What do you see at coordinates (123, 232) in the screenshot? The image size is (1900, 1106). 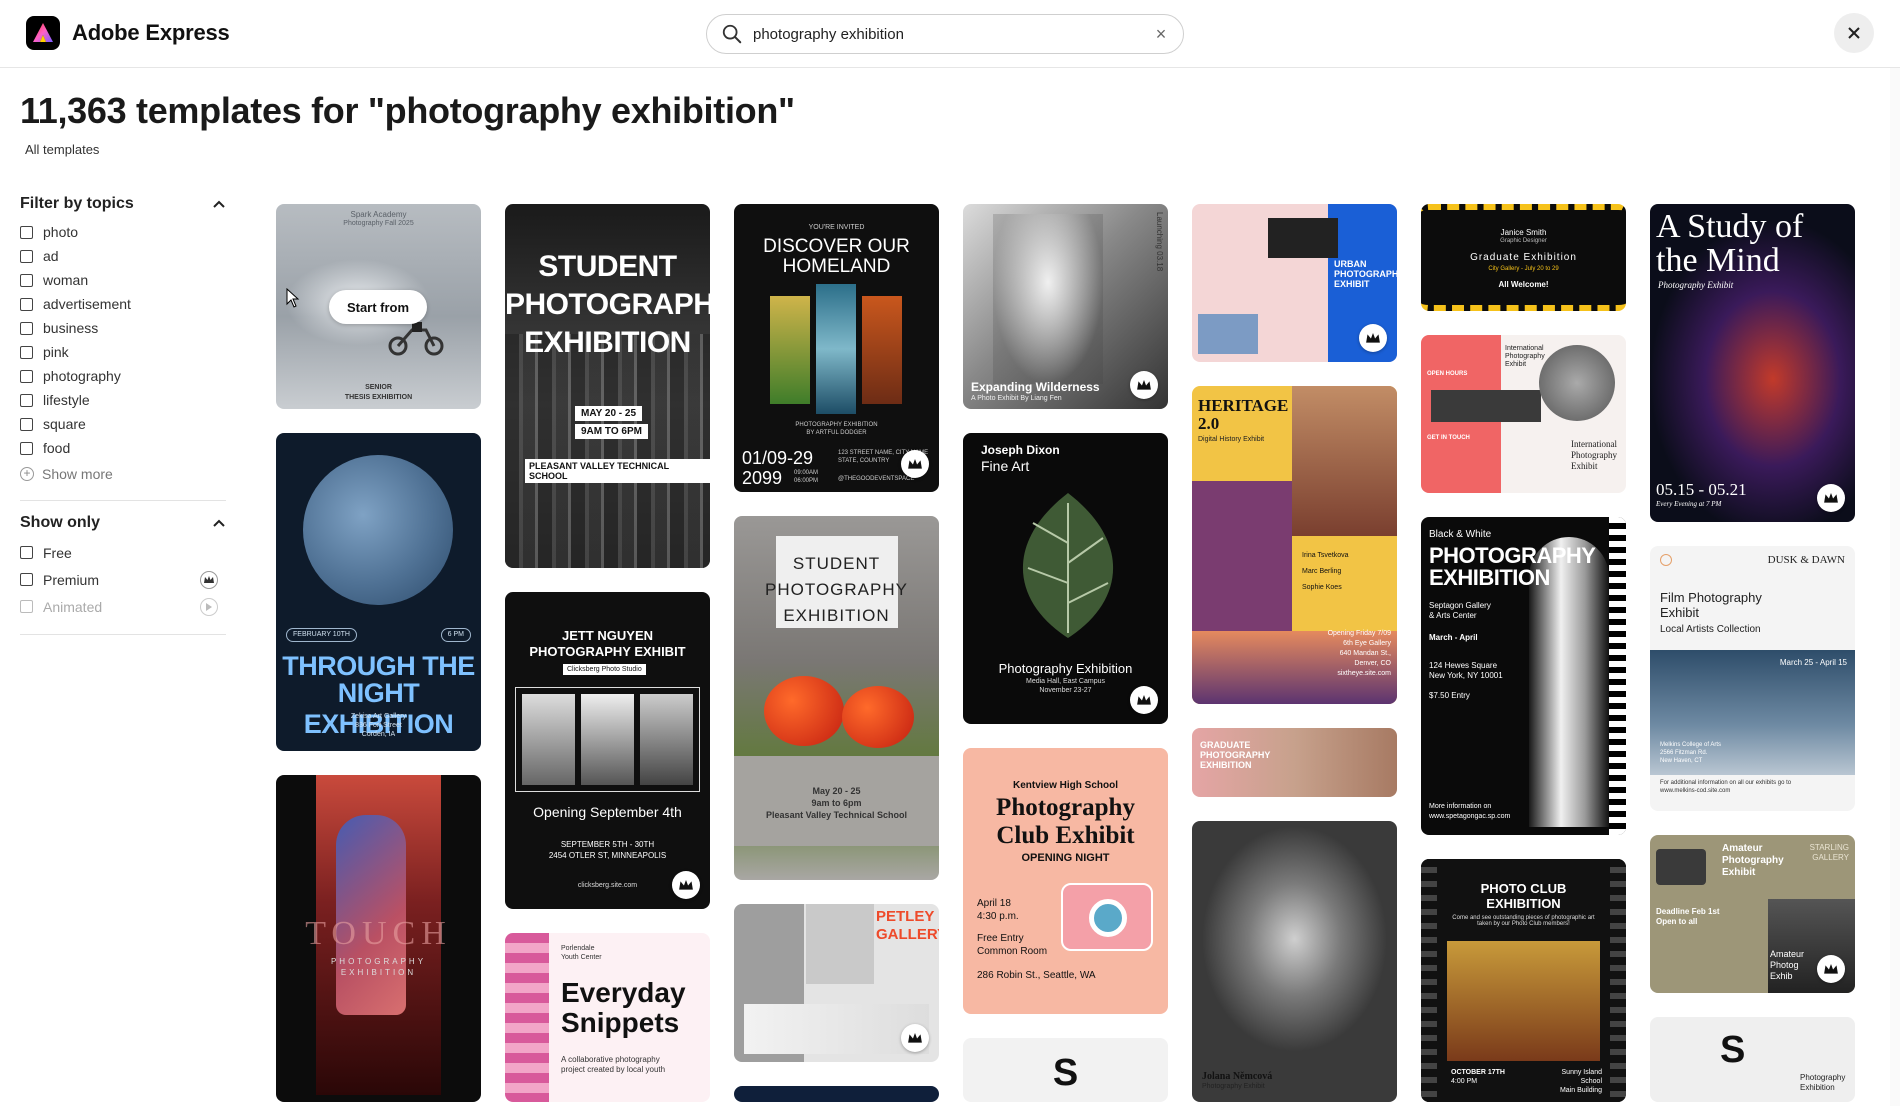 I see `topic-filter-photo: photo` at bounding box center [123, 232].